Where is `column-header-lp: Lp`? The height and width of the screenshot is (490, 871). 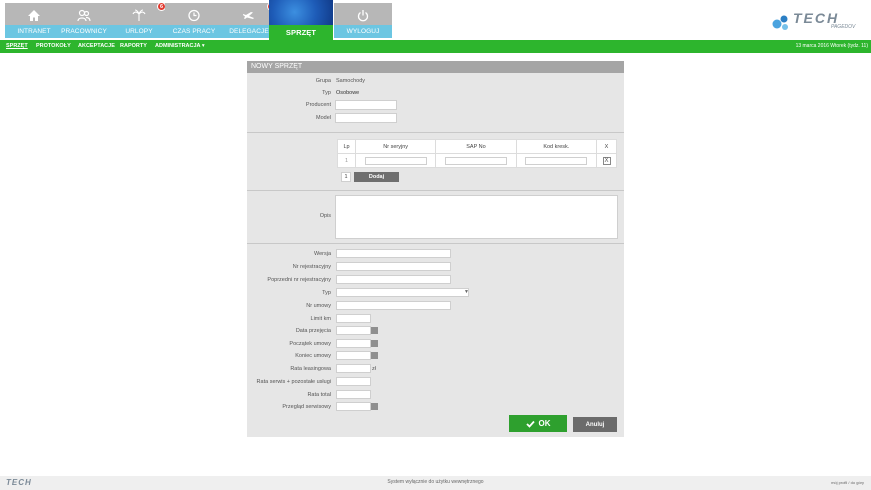
column-header-lp: Lp is located at coordinates (346, 146).